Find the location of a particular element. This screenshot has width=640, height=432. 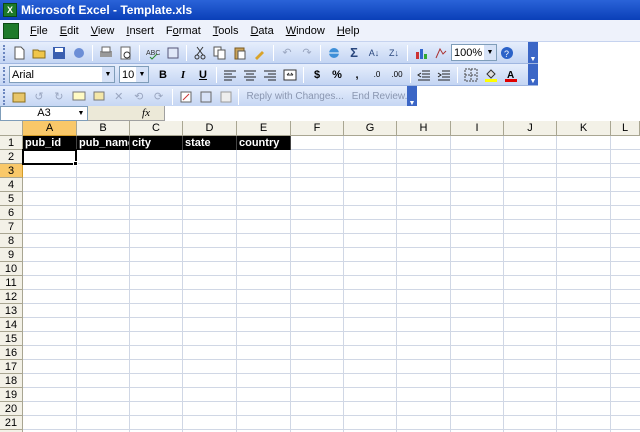

previous-comment-icon: ↺ is located at coordinates (39, 97).